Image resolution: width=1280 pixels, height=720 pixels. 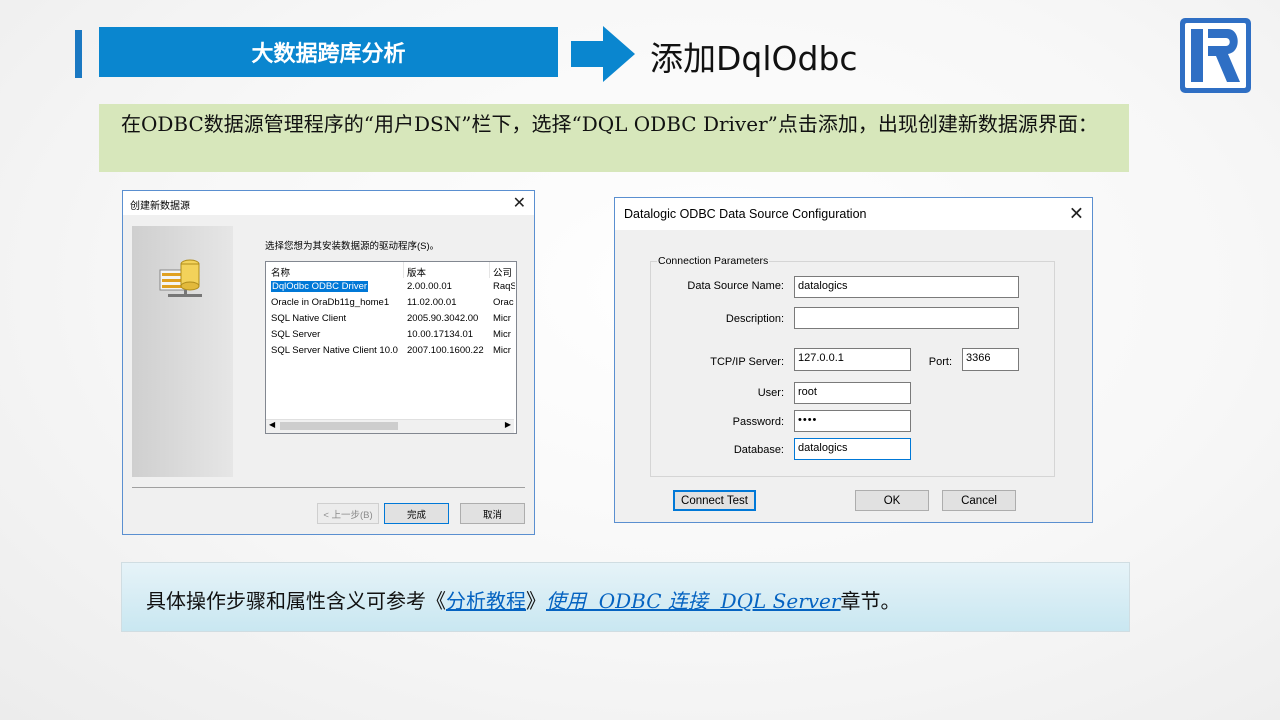 I want to click on driver-row: SQL Server 10.00.17134.01 Micr, so click(x=391, y=335).